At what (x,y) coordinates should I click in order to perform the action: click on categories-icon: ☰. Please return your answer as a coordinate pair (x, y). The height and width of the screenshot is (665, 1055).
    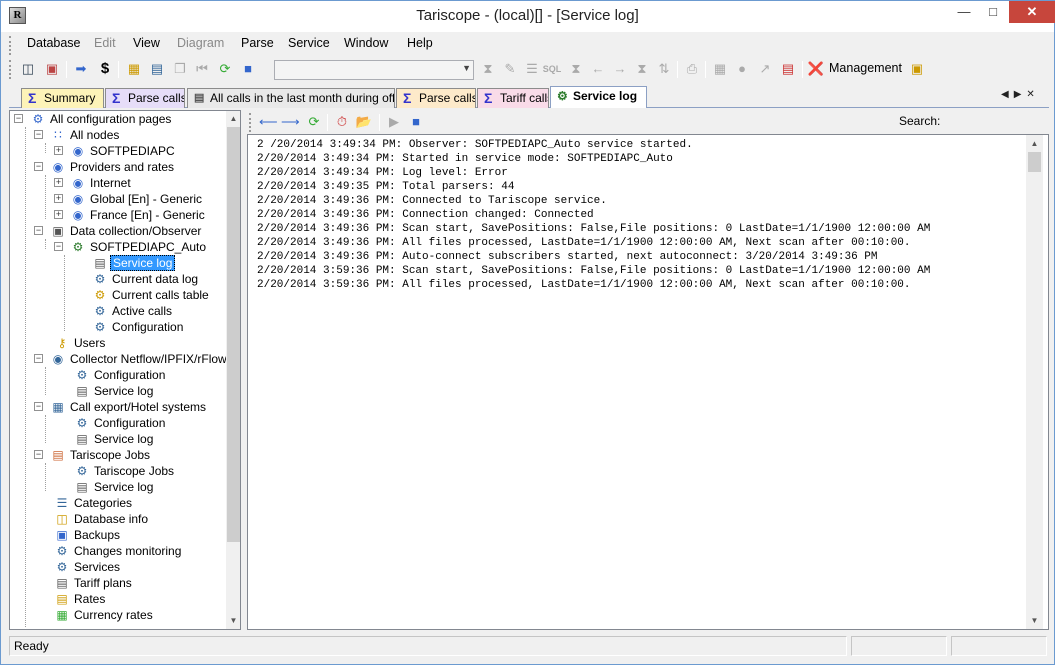
    Looking at the image, I should click on (62, 503).